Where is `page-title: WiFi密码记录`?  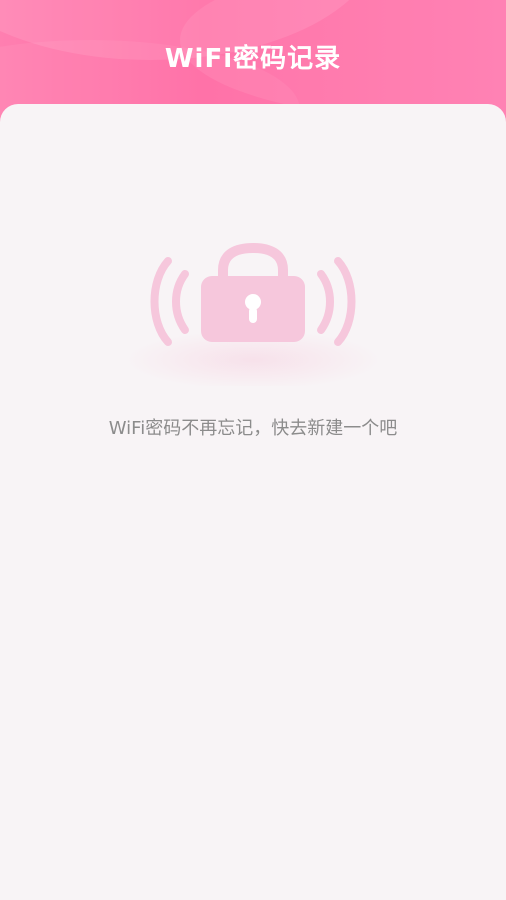 page-title: WiFi密码记录 is located at coordinates (253, 59).